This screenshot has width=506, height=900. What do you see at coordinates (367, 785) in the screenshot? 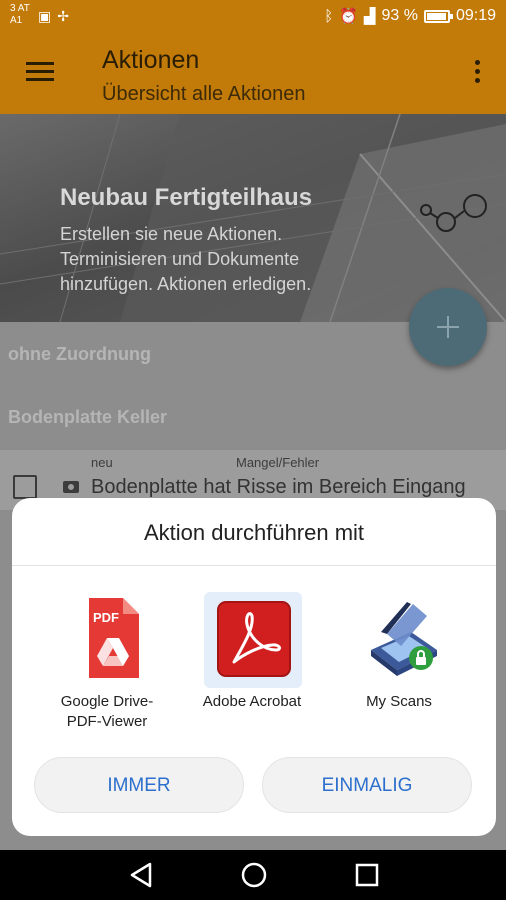
I see `just-once-button: EINMALIG` at bounding box center [367, 785].